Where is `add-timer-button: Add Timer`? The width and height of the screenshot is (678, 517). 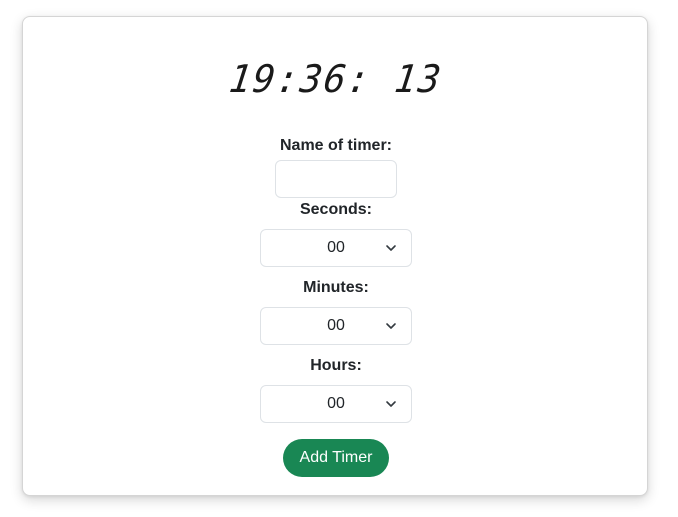
add-timer-button: Add Timer is located at coordinates (336, 458).